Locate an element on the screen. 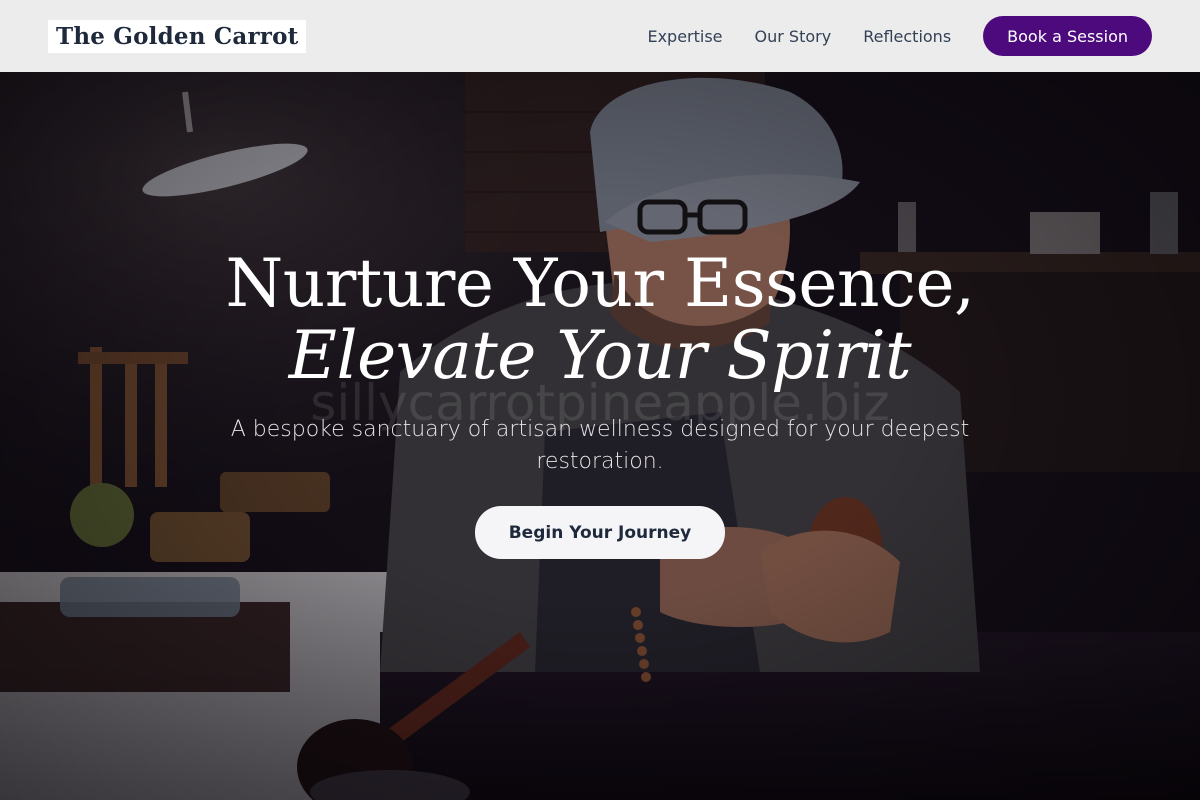  nav-link-reflections: Reflections is located at coordinates (907, 36).